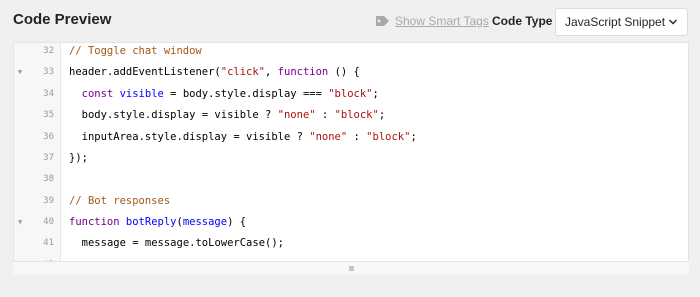  What do you see at coordinates (48, 115) in the screenshot?
I see `line-number: 35` at bounding box center [48, 115].